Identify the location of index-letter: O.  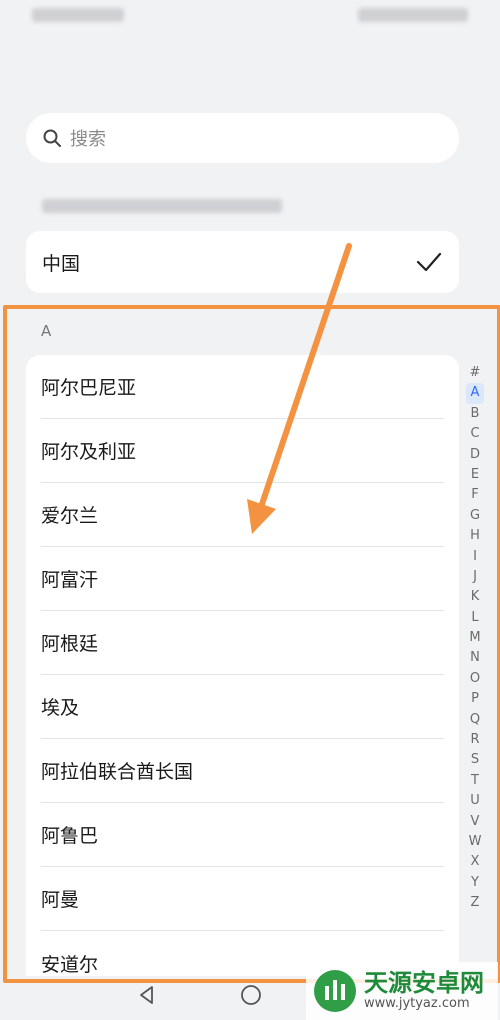
(475, 679).